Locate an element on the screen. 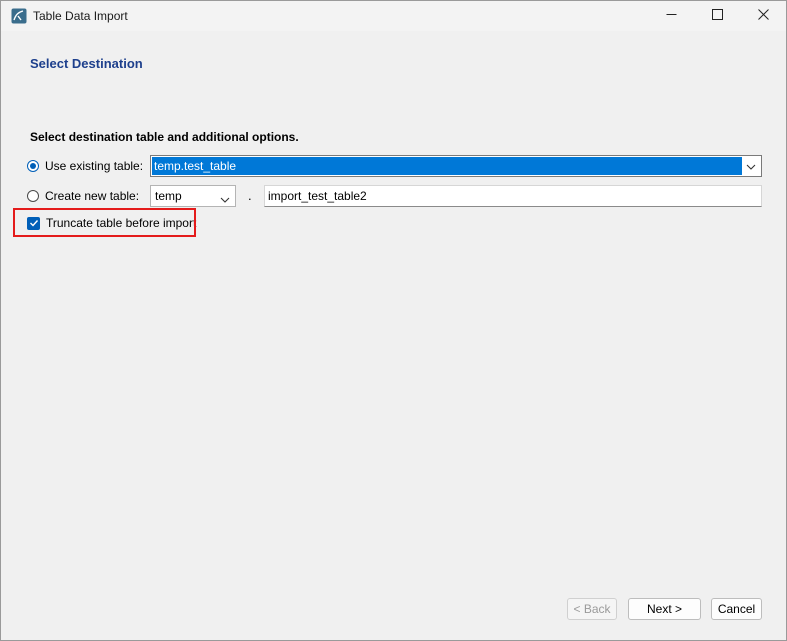  cancel-button: Cancel is located at coordinates (736, 609).